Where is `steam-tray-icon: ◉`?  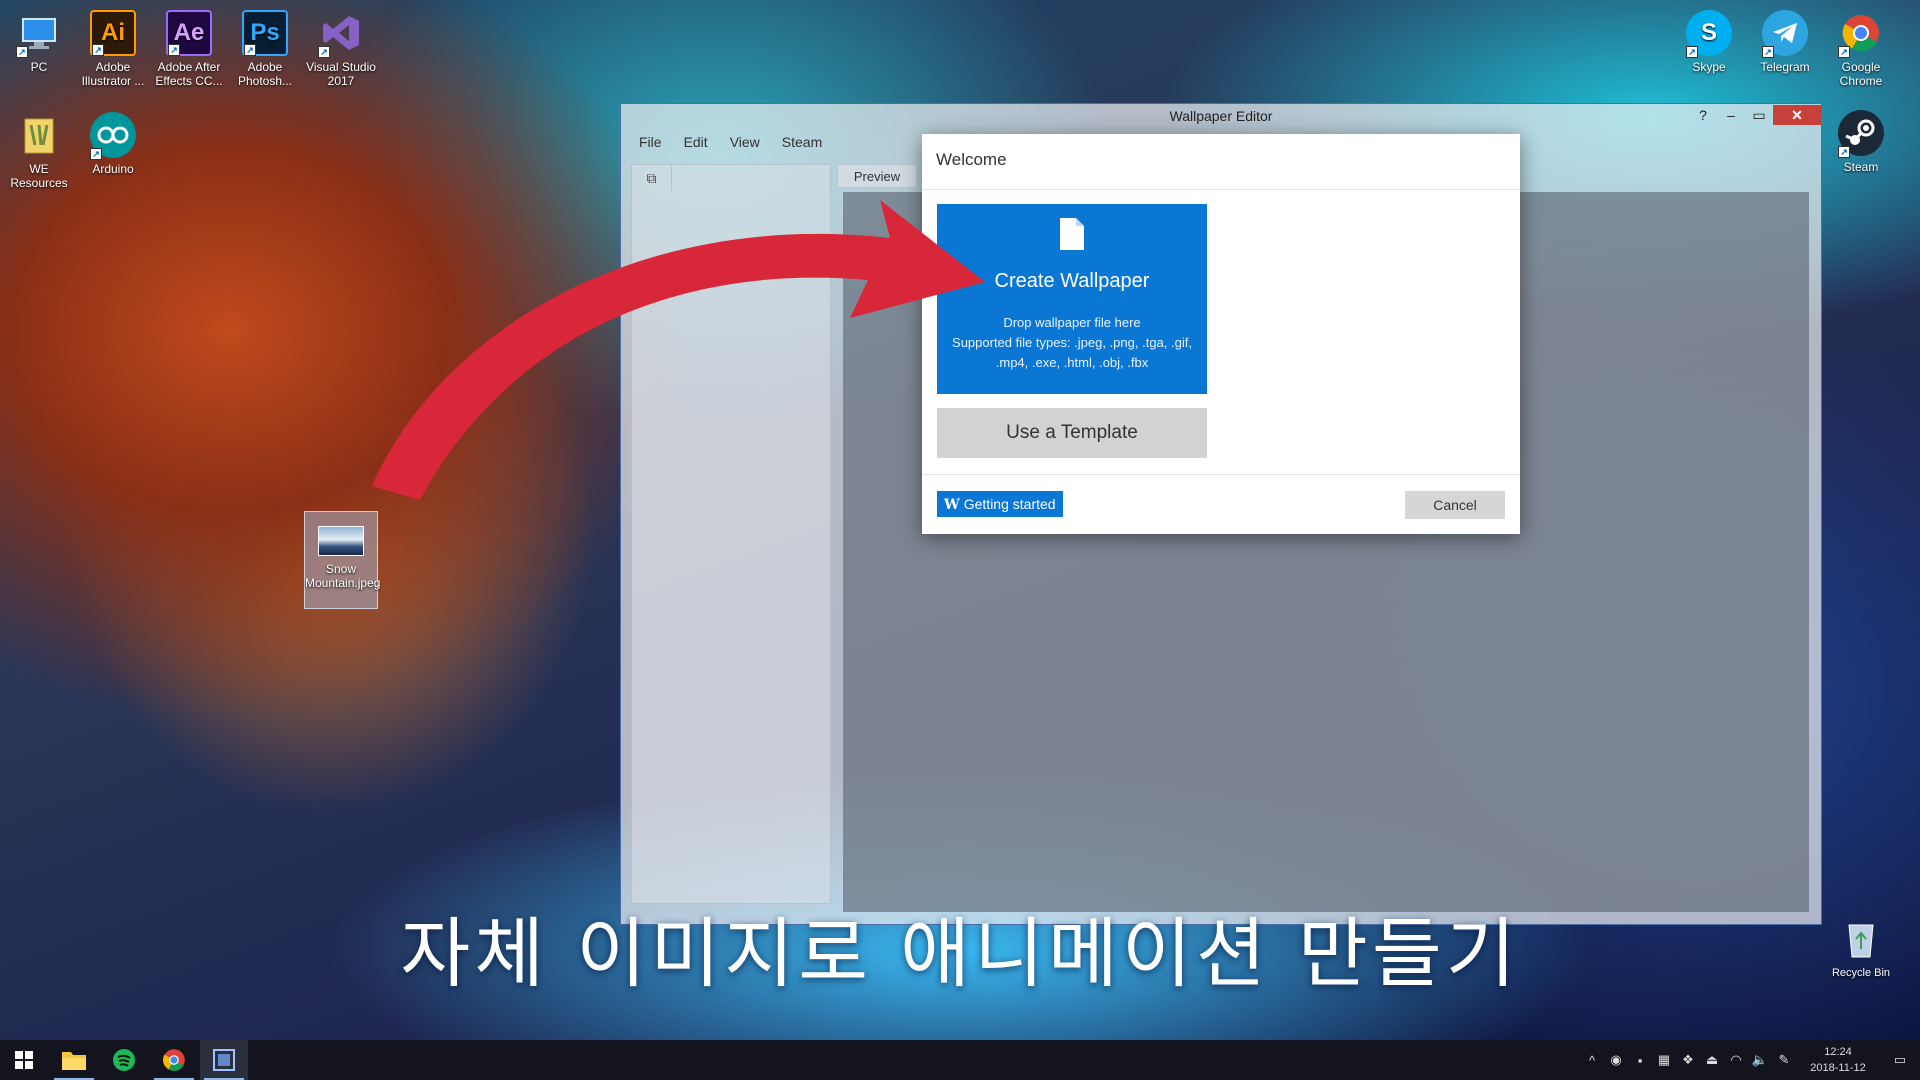 steam-tray-icon: ◉ is located at coordinates (1616, 1060).